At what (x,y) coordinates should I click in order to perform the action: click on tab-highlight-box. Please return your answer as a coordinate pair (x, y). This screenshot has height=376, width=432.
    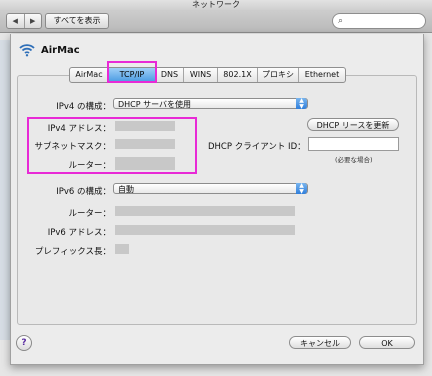
    Looking at the image, I should click on (132, 72).